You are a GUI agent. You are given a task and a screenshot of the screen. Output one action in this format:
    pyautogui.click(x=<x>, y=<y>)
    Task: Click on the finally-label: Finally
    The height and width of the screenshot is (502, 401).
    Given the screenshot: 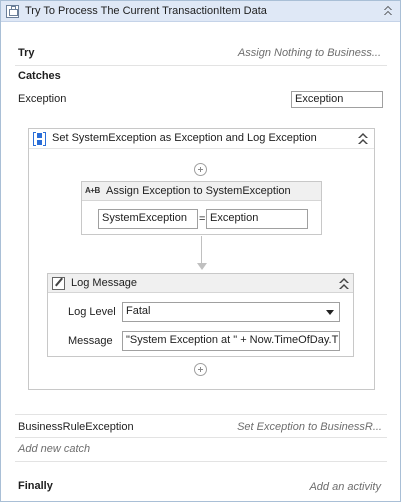 What is the action you would take?
    pyautogui.click(x=35, y=486)
    